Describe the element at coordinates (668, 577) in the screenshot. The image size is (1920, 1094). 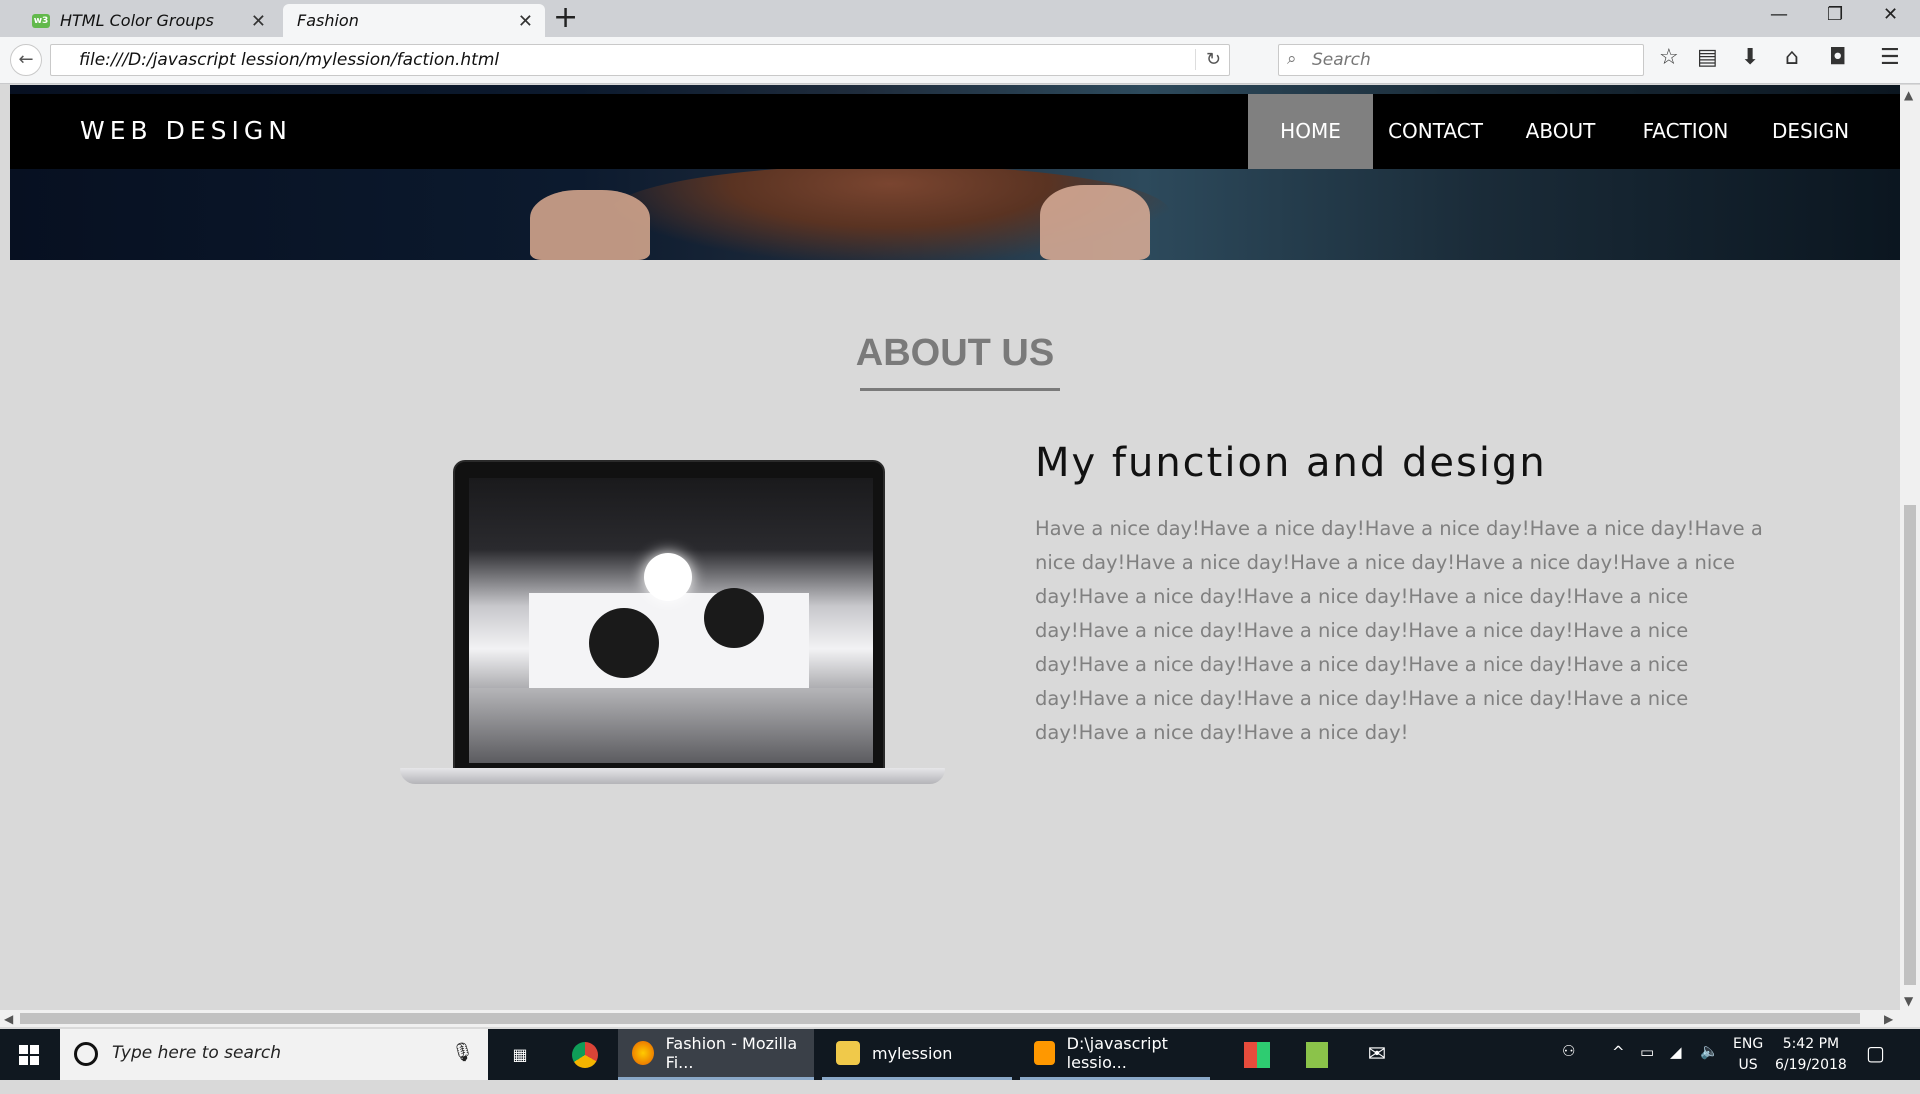
I see `studio-softbox` at that location.